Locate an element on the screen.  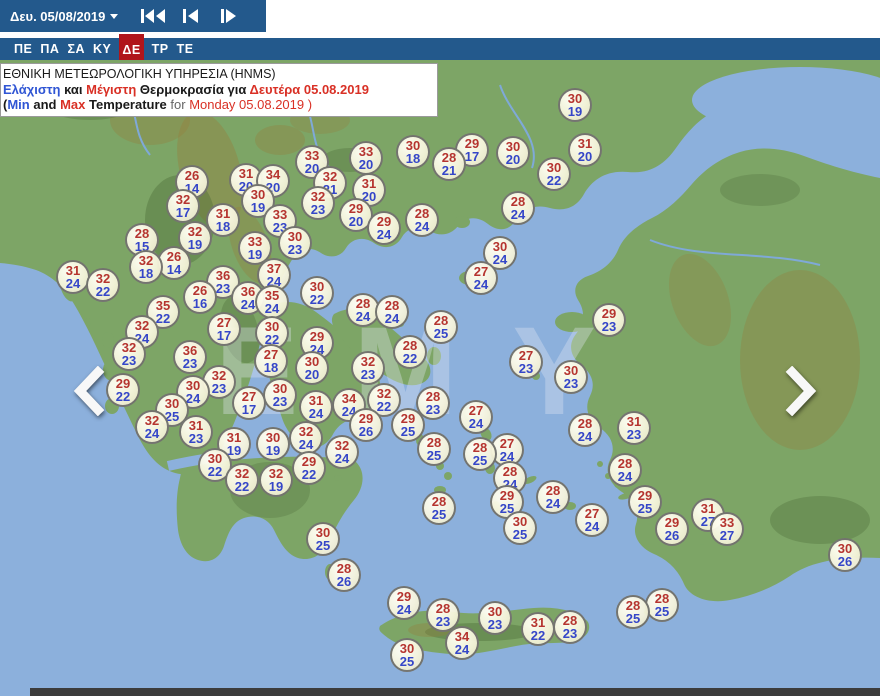
station-marker: 36 23 is located at coordinates (190, 357).